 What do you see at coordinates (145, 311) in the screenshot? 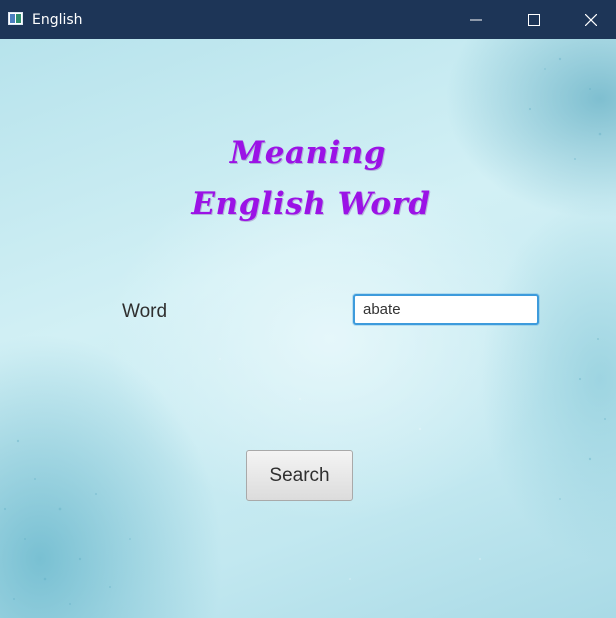
I see `word-label: Word` at bounding box center [145, 311].